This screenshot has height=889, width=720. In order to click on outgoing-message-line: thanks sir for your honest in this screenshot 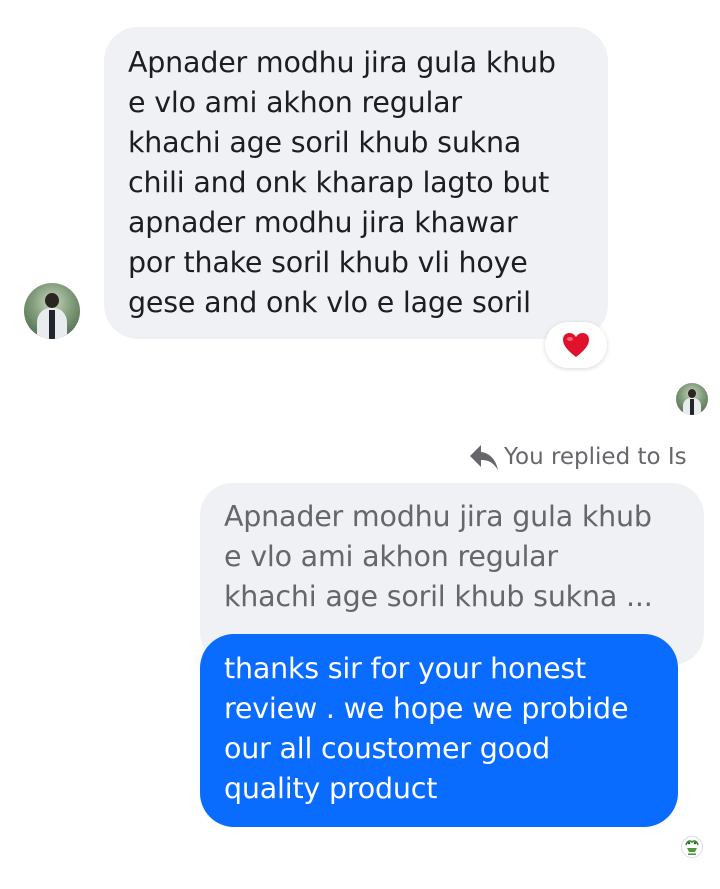, I will do `click(405, 668)`.